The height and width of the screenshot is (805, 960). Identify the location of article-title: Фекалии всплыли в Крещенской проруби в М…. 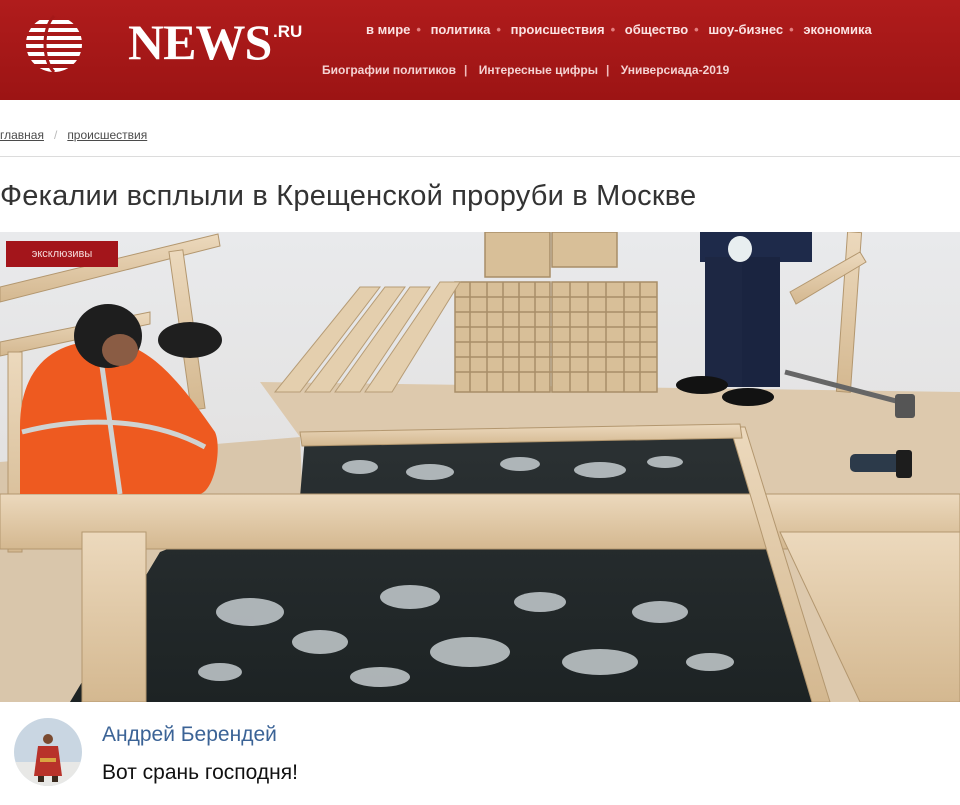
(348, 196).